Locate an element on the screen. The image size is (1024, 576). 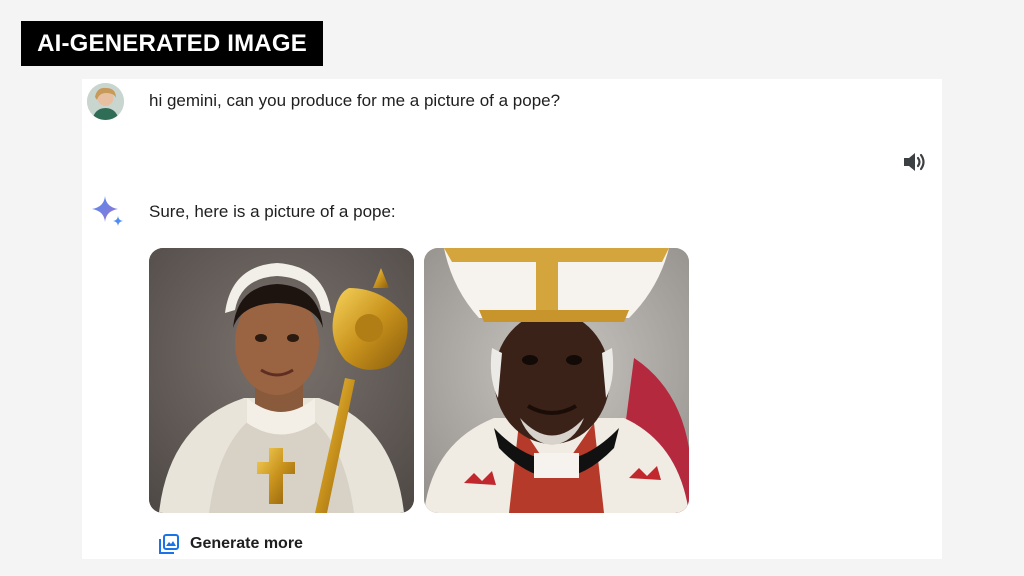
image-stack-icon is located at coordinates (169, 544).